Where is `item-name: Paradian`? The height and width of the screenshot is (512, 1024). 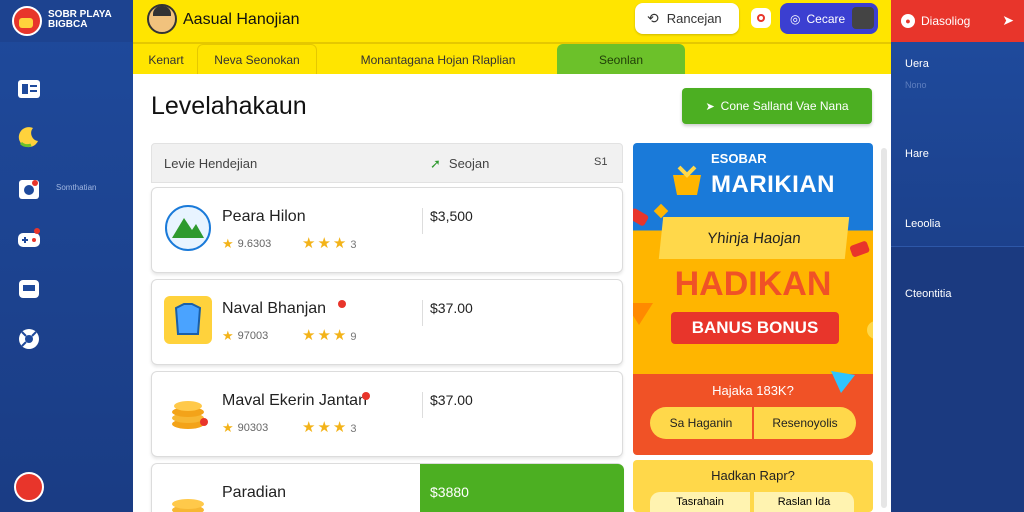
item-name: Paradian is located at coordinates (254, 492).